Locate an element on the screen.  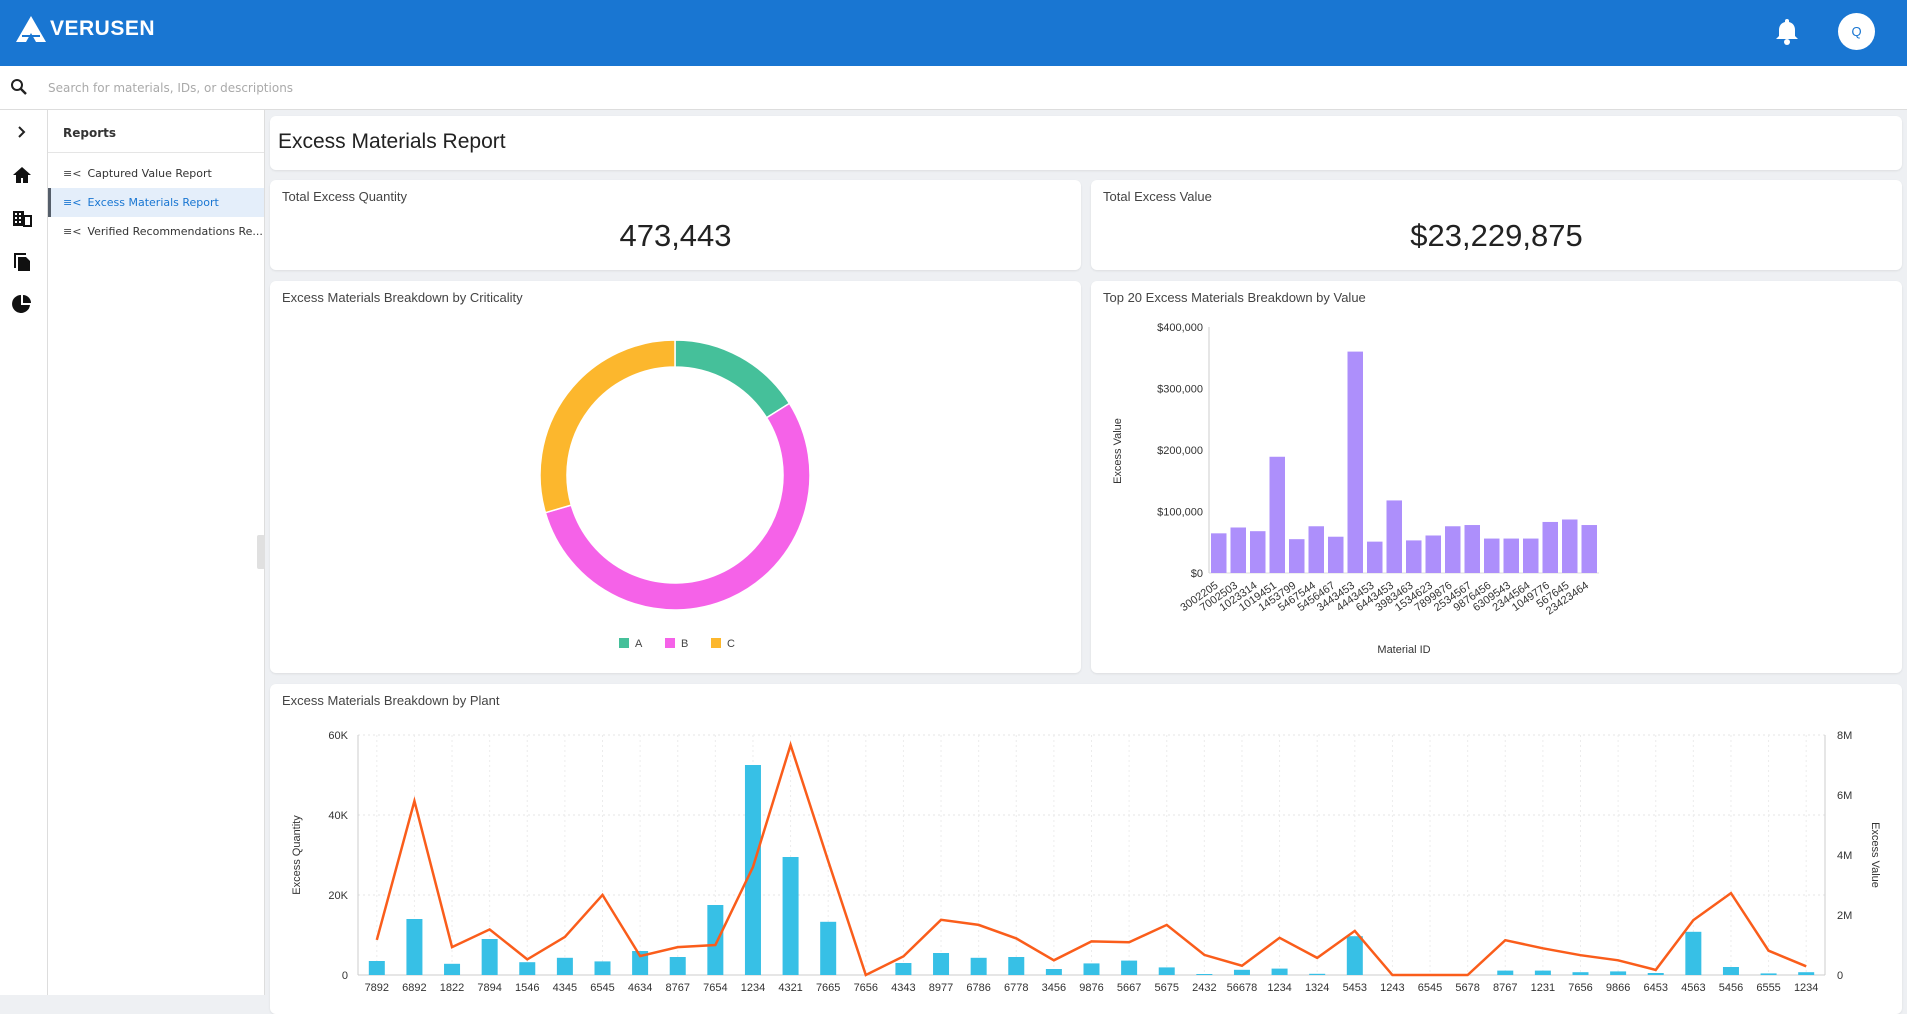
documents-icon is located at coordinates (22, 261).